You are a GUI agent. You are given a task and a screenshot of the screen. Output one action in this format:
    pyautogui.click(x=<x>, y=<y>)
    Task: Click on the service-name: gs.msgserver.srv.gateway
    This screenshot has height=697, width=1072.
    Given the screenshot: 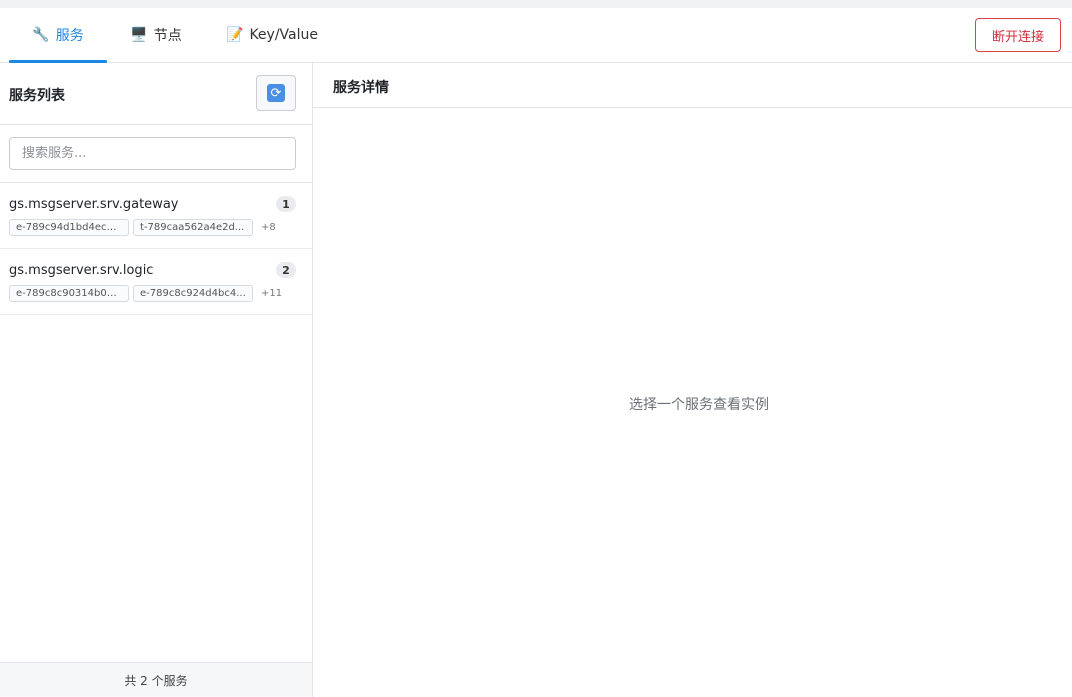 What is the action you would take?
    pyautogui.click(x=94, y=204)
    